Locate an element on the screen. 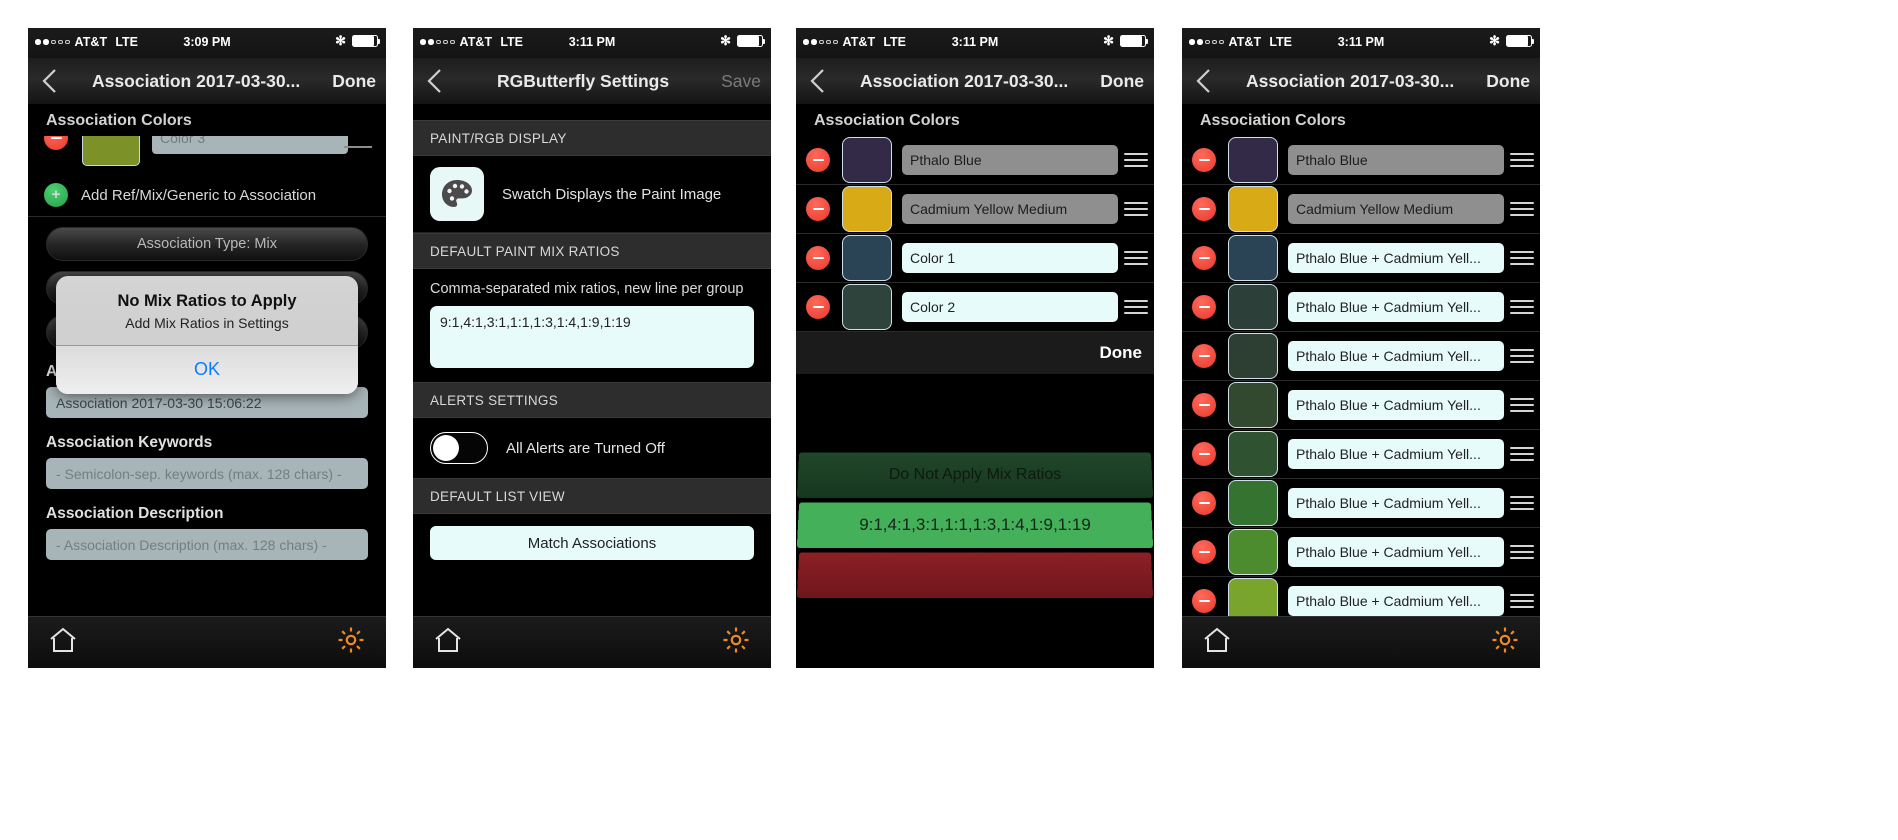 This screenshot has width=1898, height=840. alerts-toggle-row: All Alerts are Turned Off is located at coordinates (592, 448).